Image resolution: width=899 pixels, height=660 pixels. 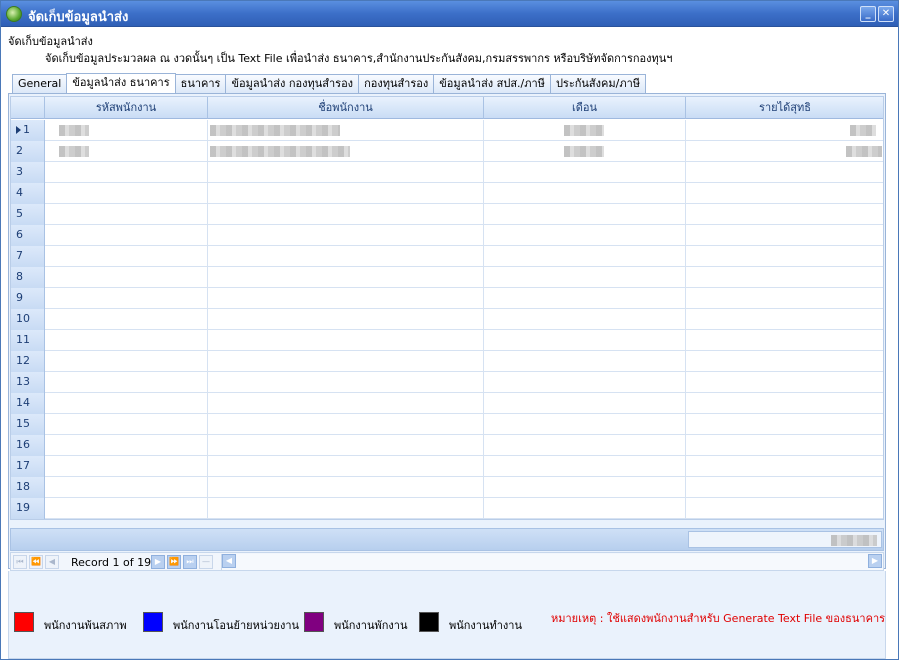 I want to click on table-row: 10, so click(x=447, y=319).